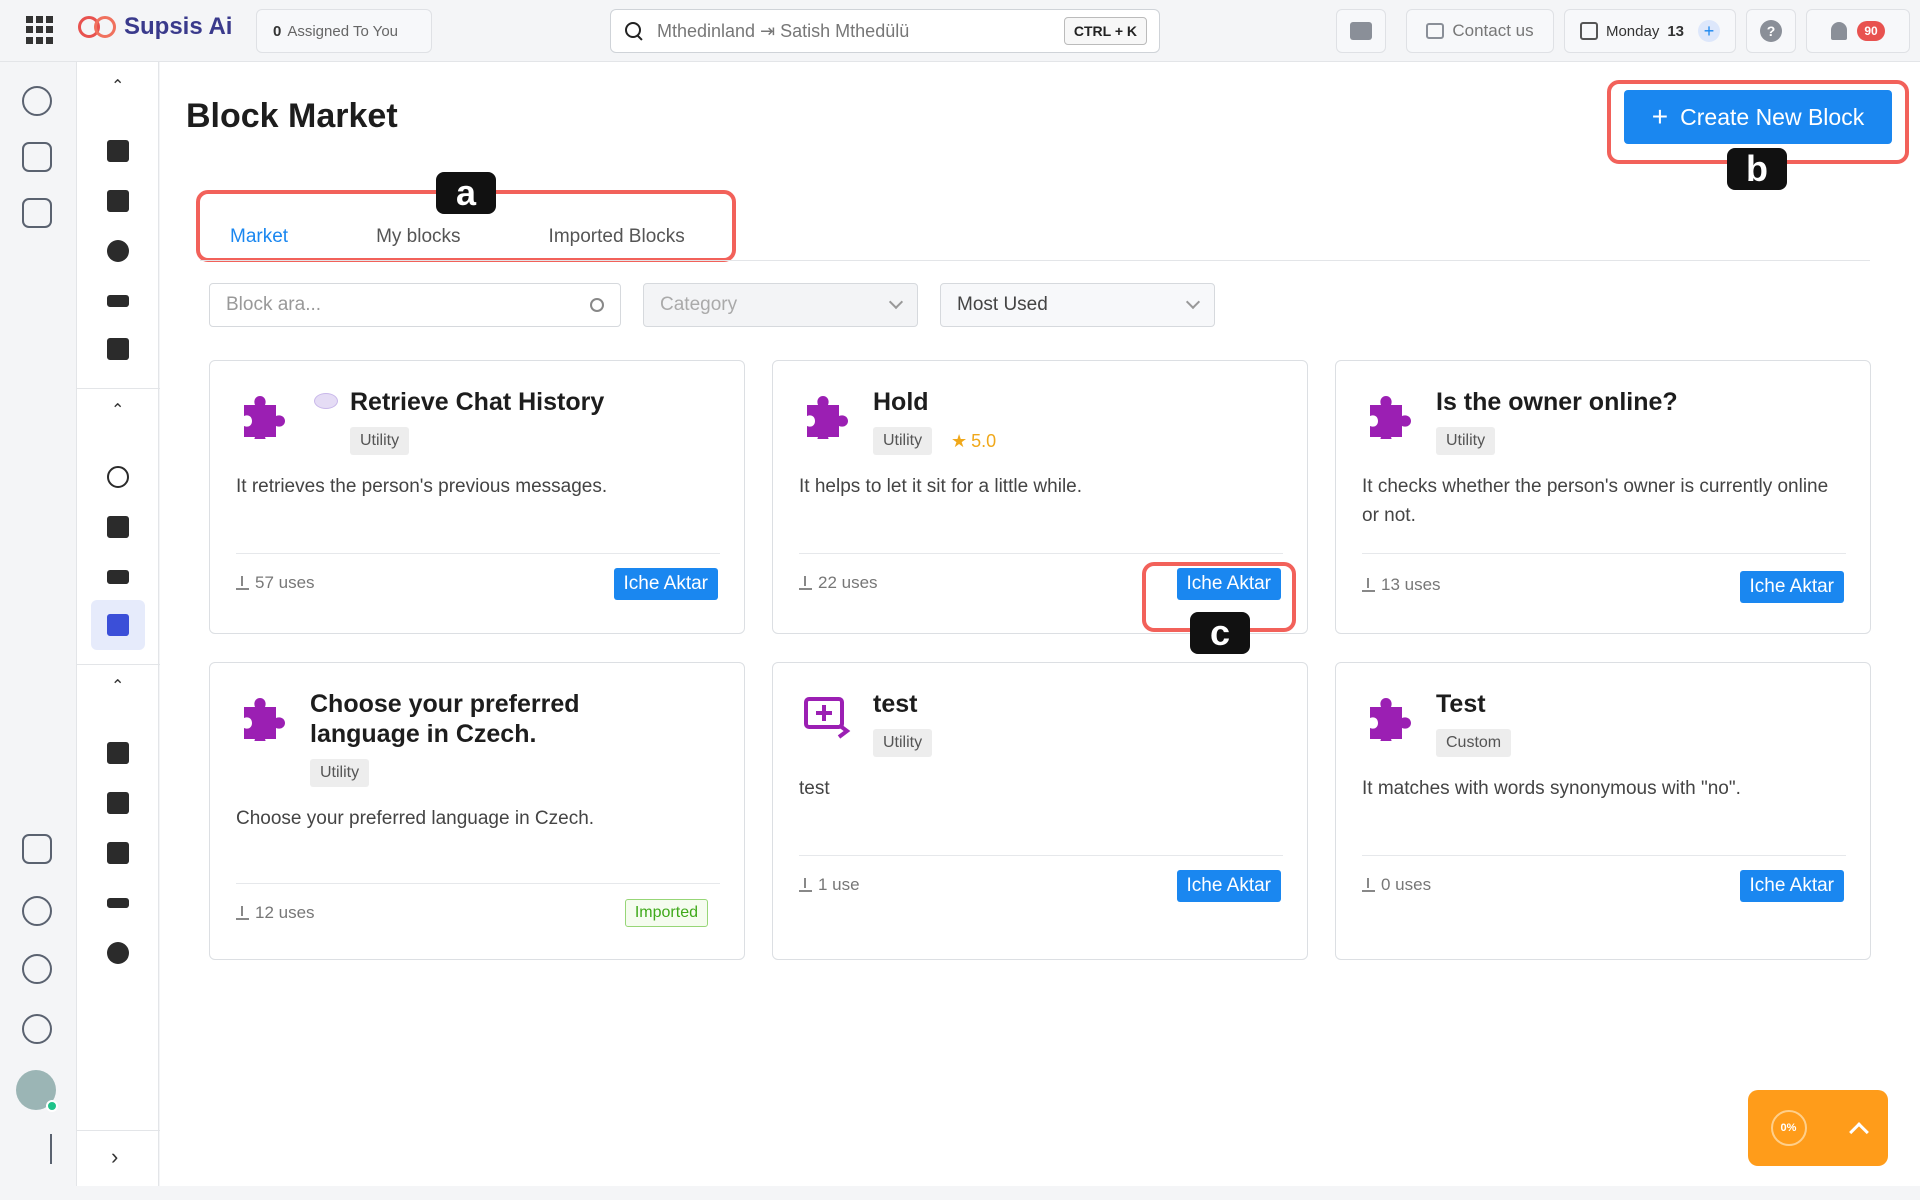  What do you see at coordinates (118, 903) in the screenshot?
I see `trend-icon` at bounding box center [118, 903].